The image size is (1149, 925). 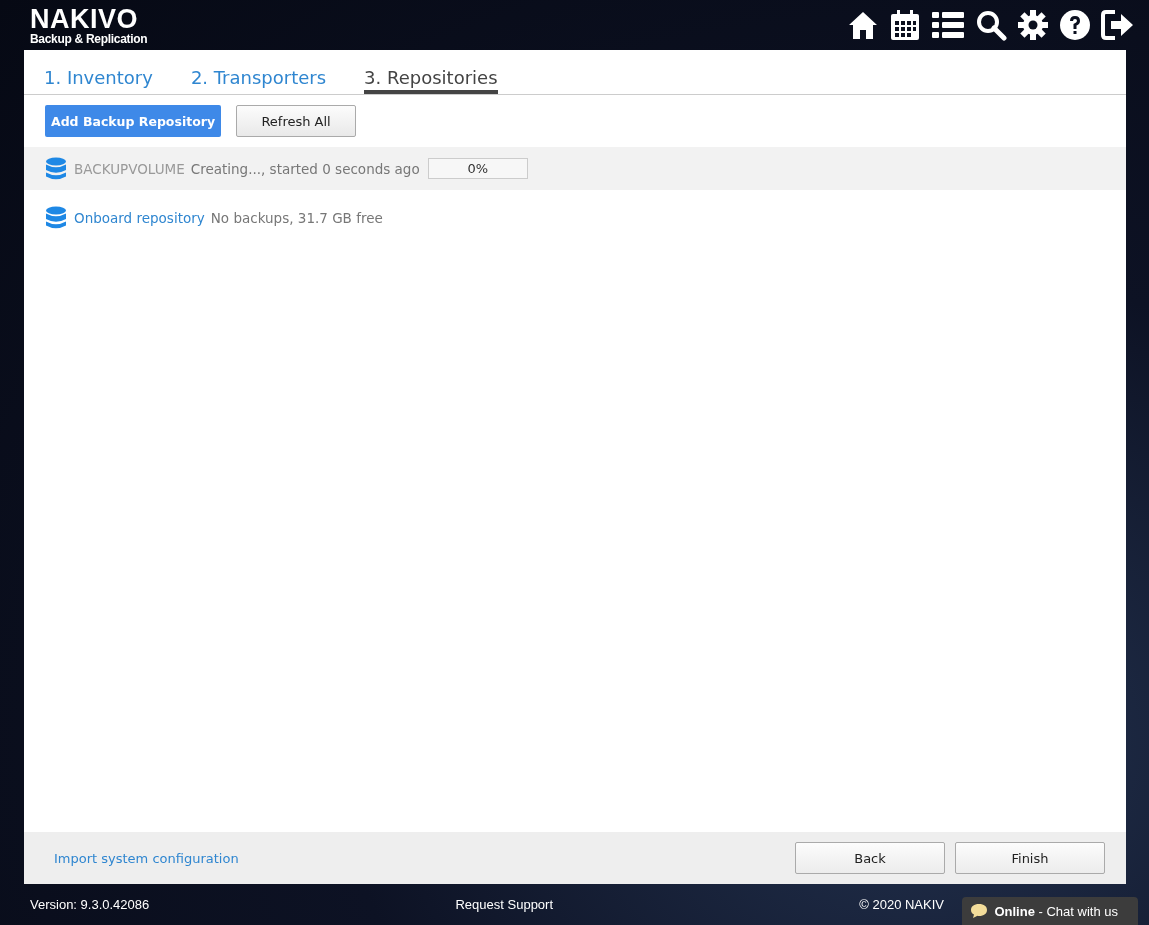 What do you see at coordinates (98, 80) in the screenshot?
I see `wizard-tab: 1. Inventory` at bounding box center [98, 80].